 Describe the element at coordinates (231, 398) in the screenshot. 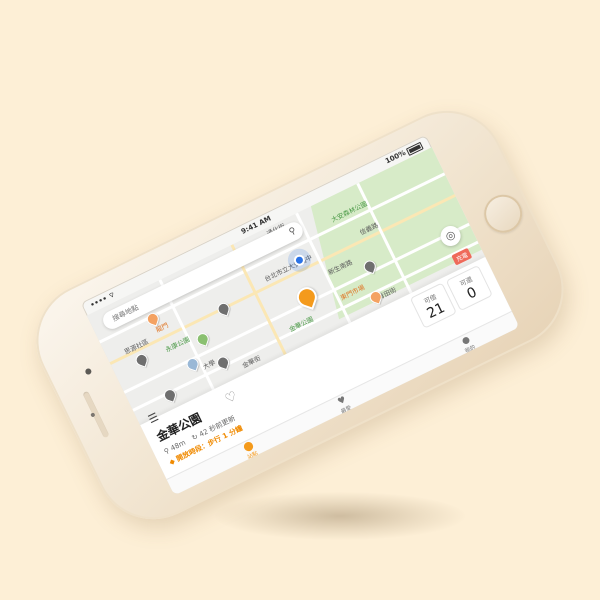

I see `favorite-heart-icon: ♡` at that location.